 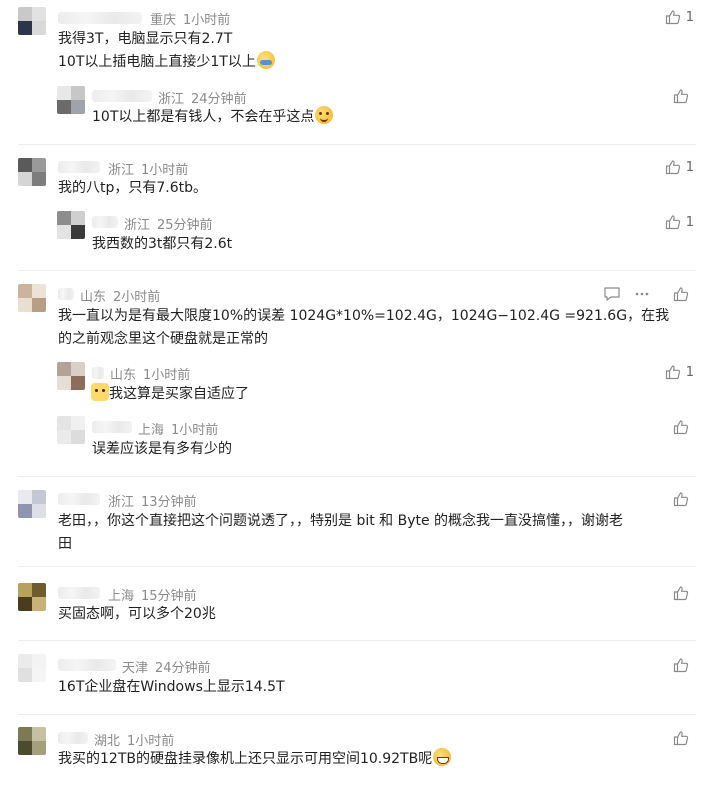 I want to click on comment-meta: 山东 2小时前, so click(x=120, y=295).